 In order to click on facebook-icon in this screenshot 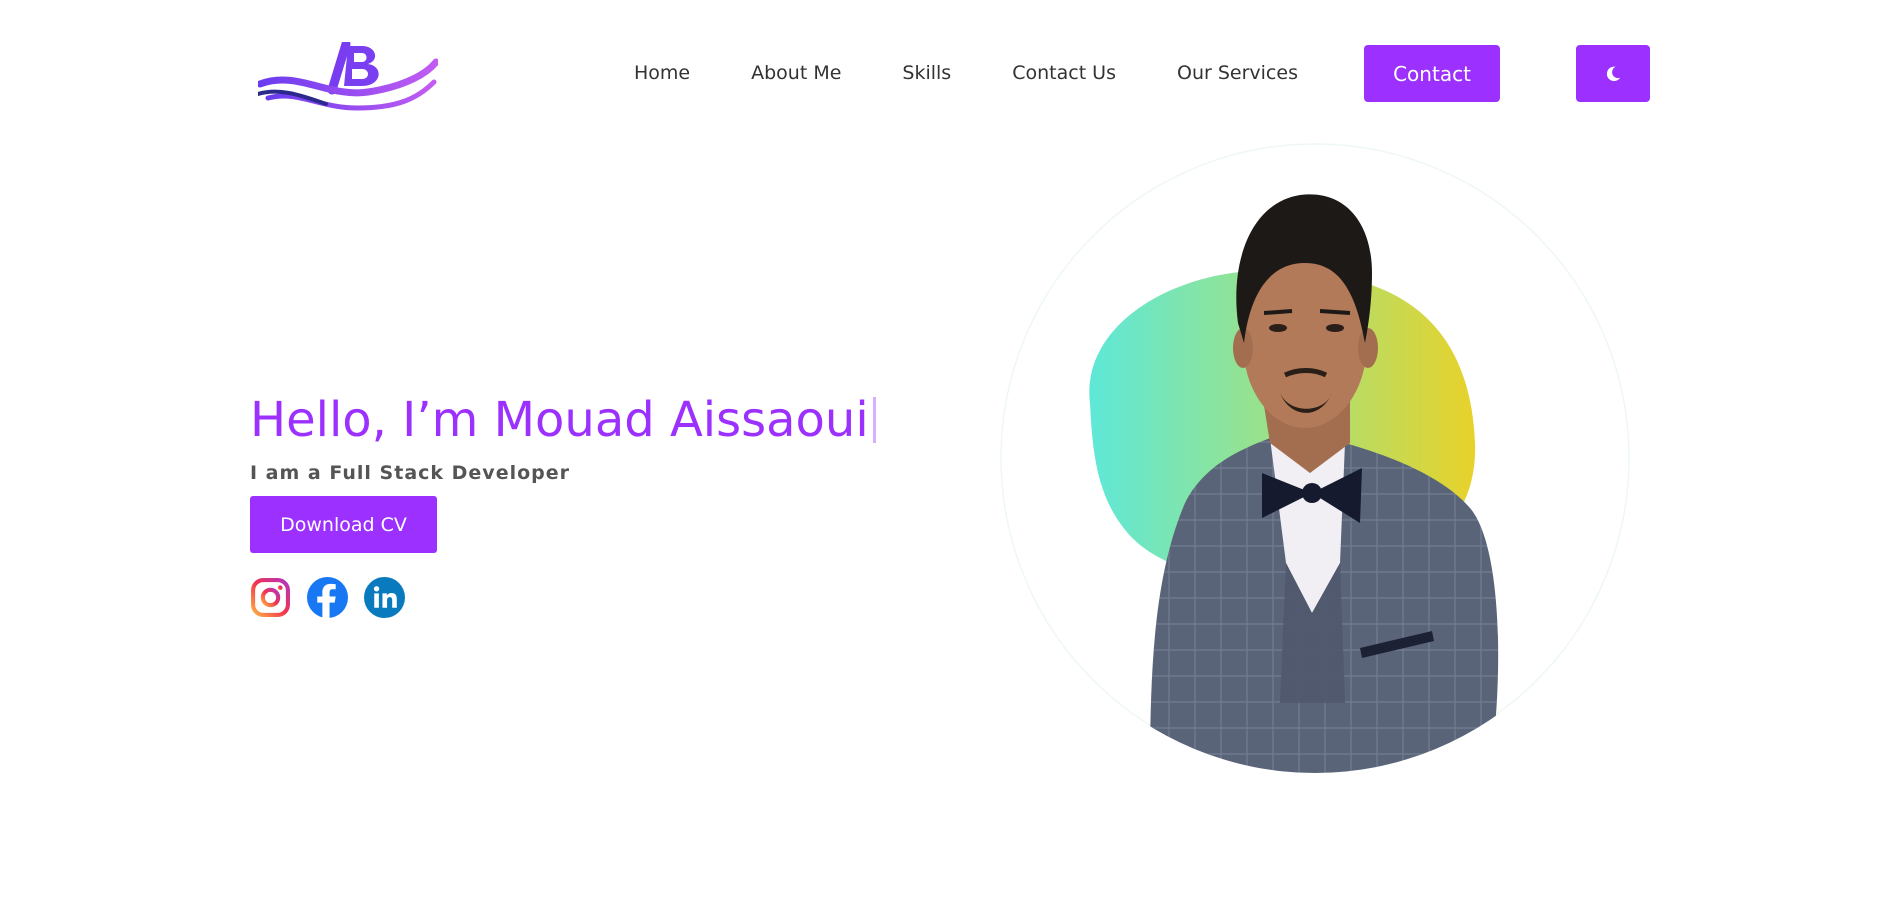, I will do `click(327, 597)`.